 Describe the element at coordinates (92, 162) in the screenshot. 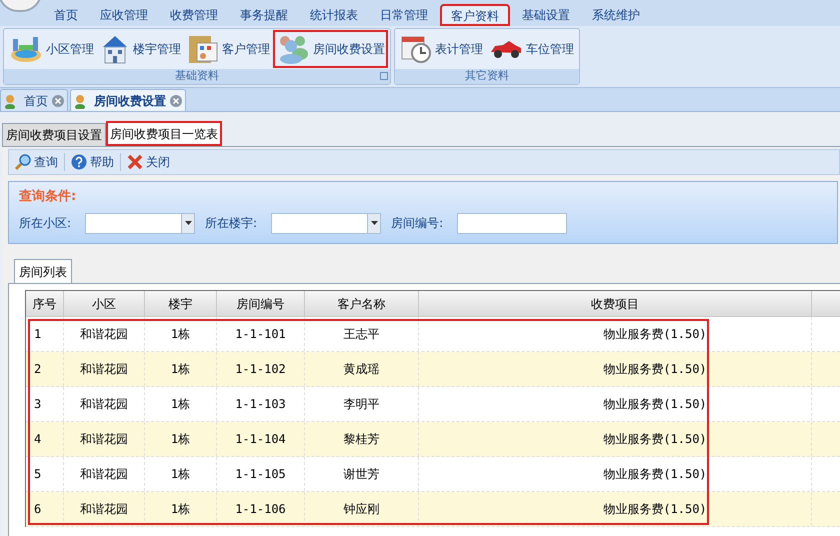

I see `toolbar-button: 帮助` at that location.